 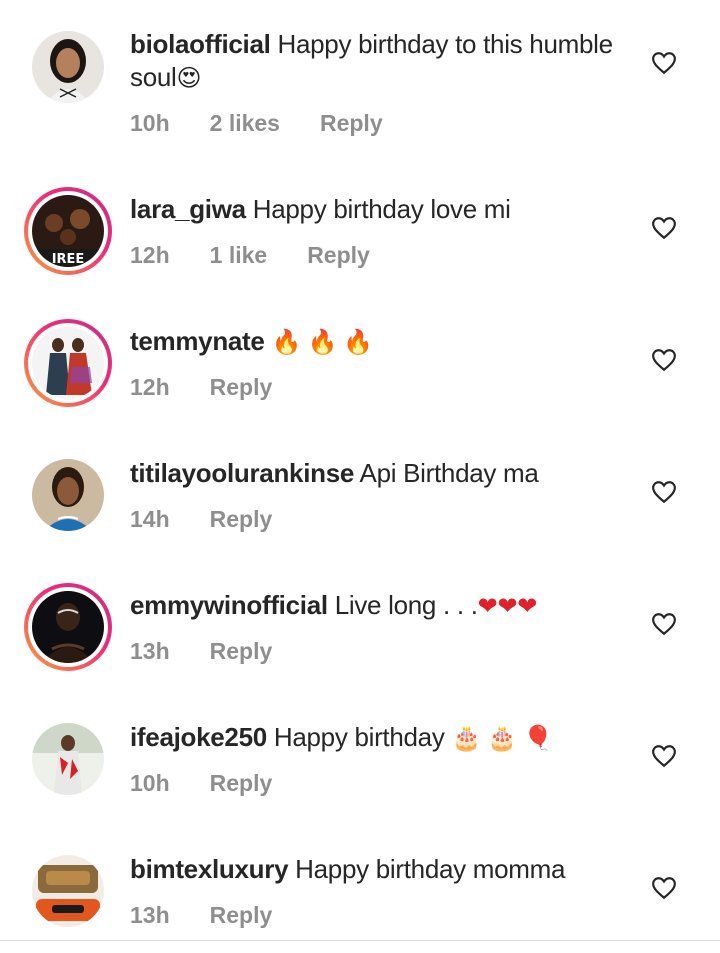 I want to click on comment-username: ifeajoke250, so click(x=198, y=737).